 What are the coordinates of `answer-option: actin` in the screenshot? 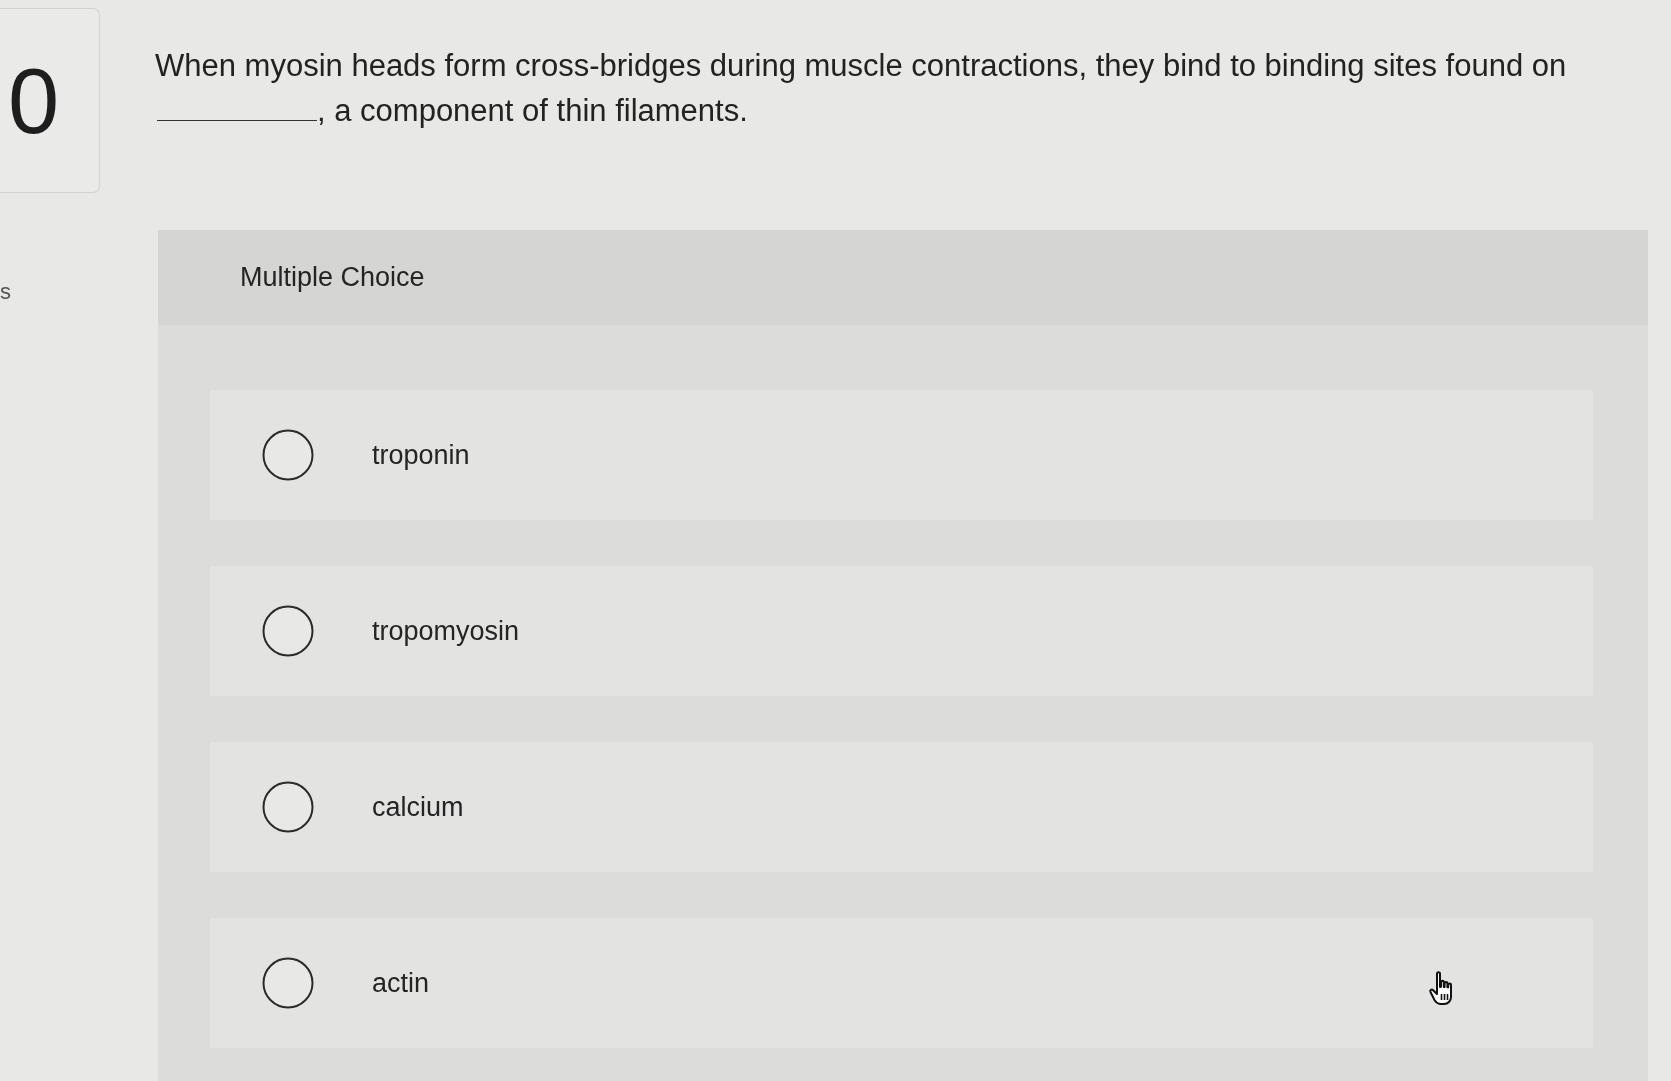 It's located at (901, 983).